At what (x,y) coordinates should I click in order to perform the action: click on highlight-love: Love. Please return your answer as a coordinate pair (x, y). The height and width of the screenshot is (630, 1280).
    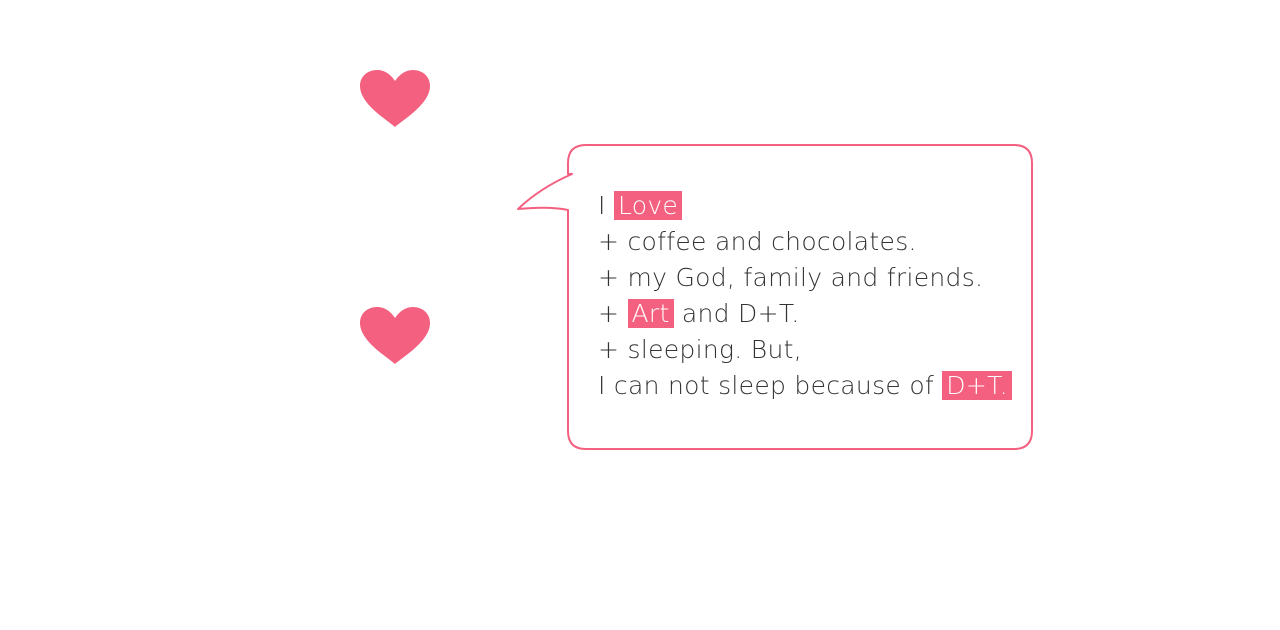
    Looking at the image, I should click on (648, 205).